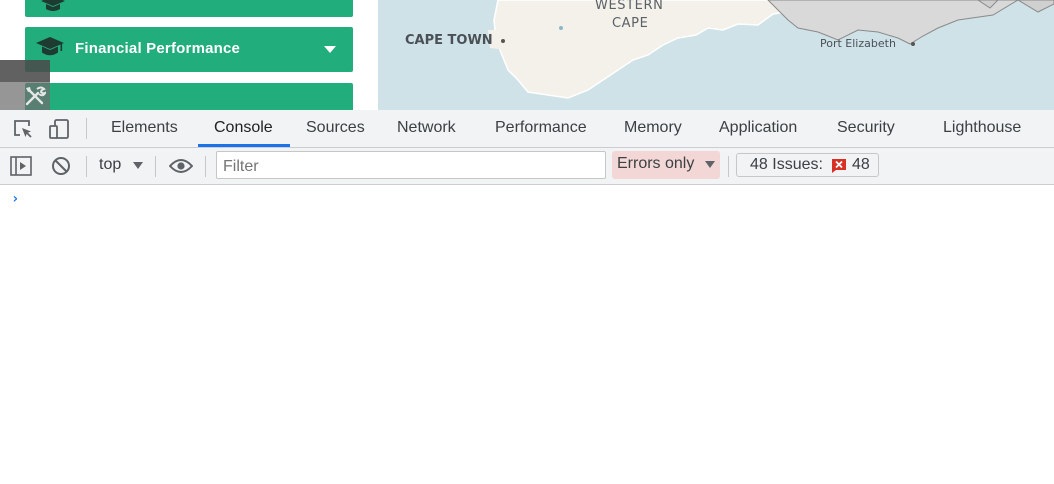  I want to click on log-levels-label: Errors only, so click(656, 163).